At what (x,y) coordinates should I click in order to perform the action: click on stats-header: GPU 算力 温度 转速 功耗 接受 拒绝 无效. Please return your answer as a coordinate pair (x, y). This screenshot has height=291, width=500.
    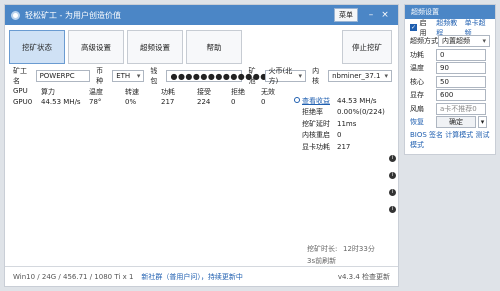
    Looking at the image, I should click on (152, 92).